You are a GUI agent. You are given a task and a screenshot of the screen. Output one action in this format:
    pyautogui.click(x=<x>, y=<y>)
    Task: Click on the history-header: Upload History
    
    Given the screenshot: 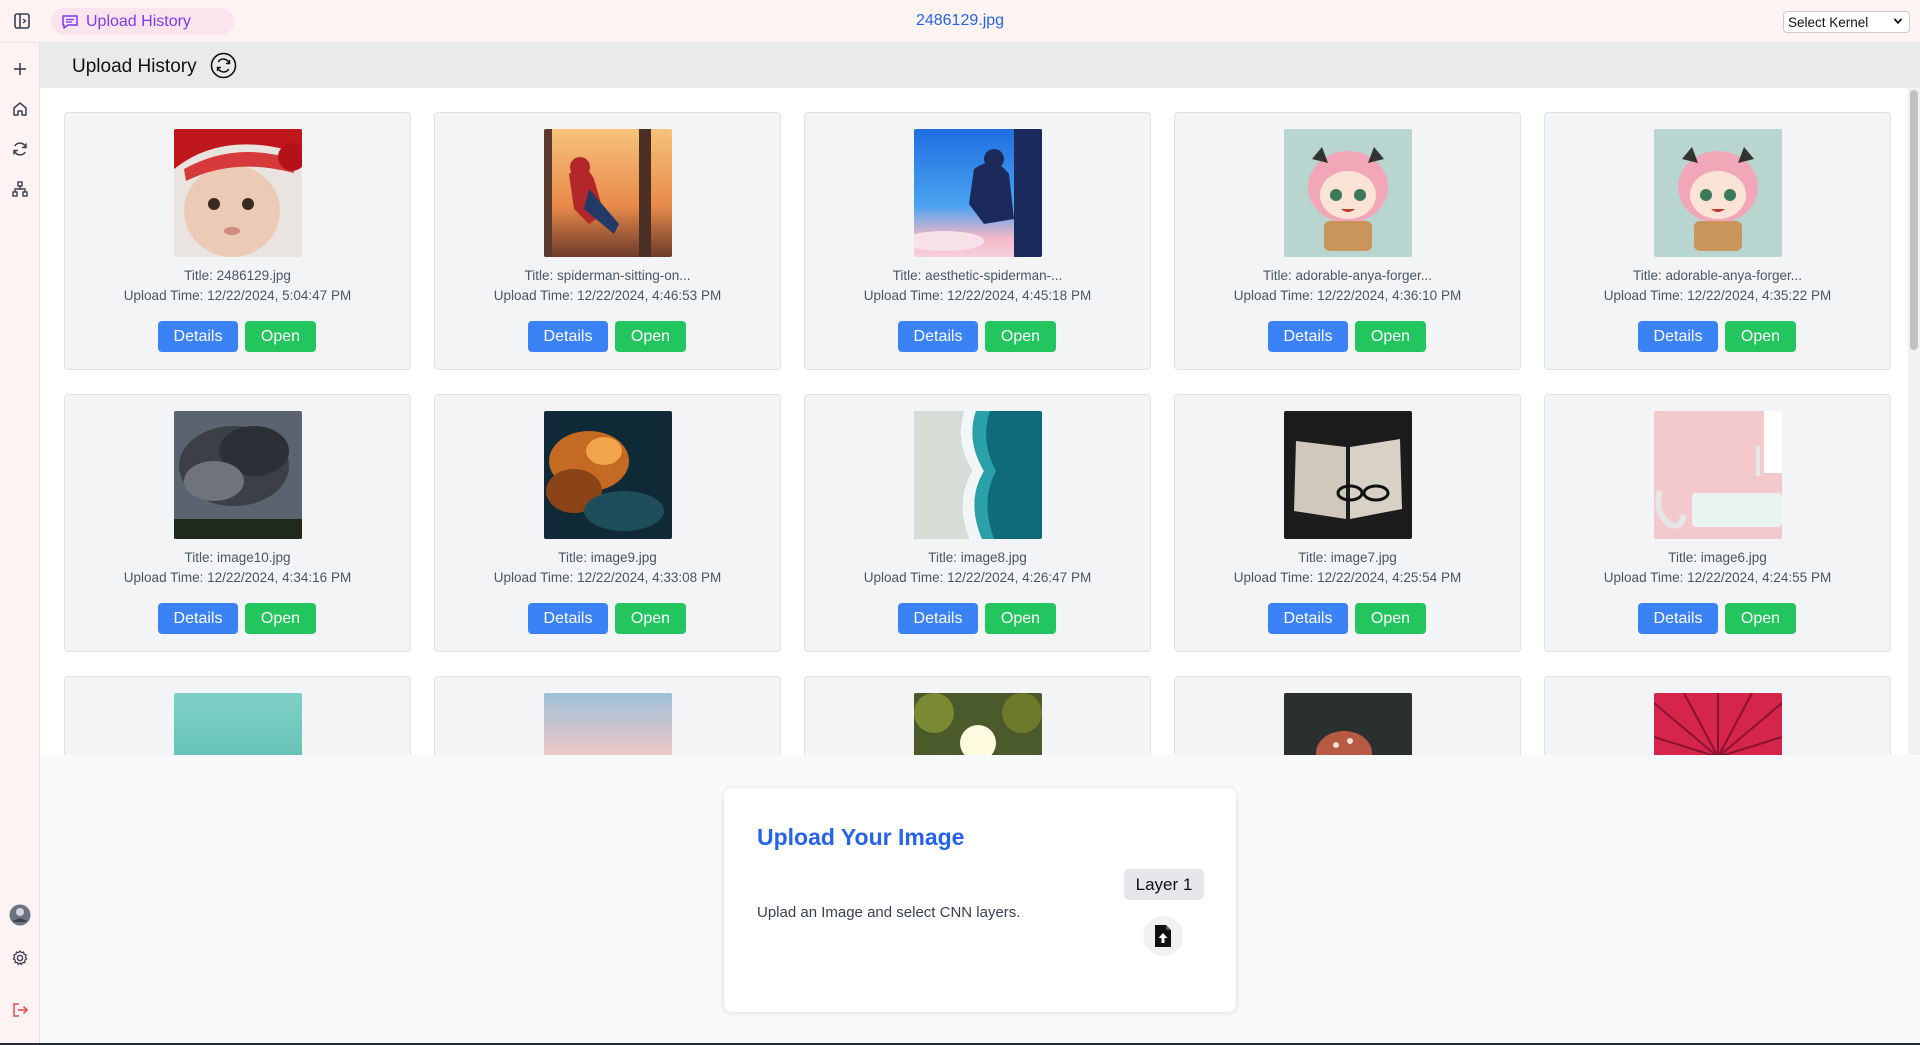 What is the action you would take?
    pyautogui.click(x=980, y=65)
    